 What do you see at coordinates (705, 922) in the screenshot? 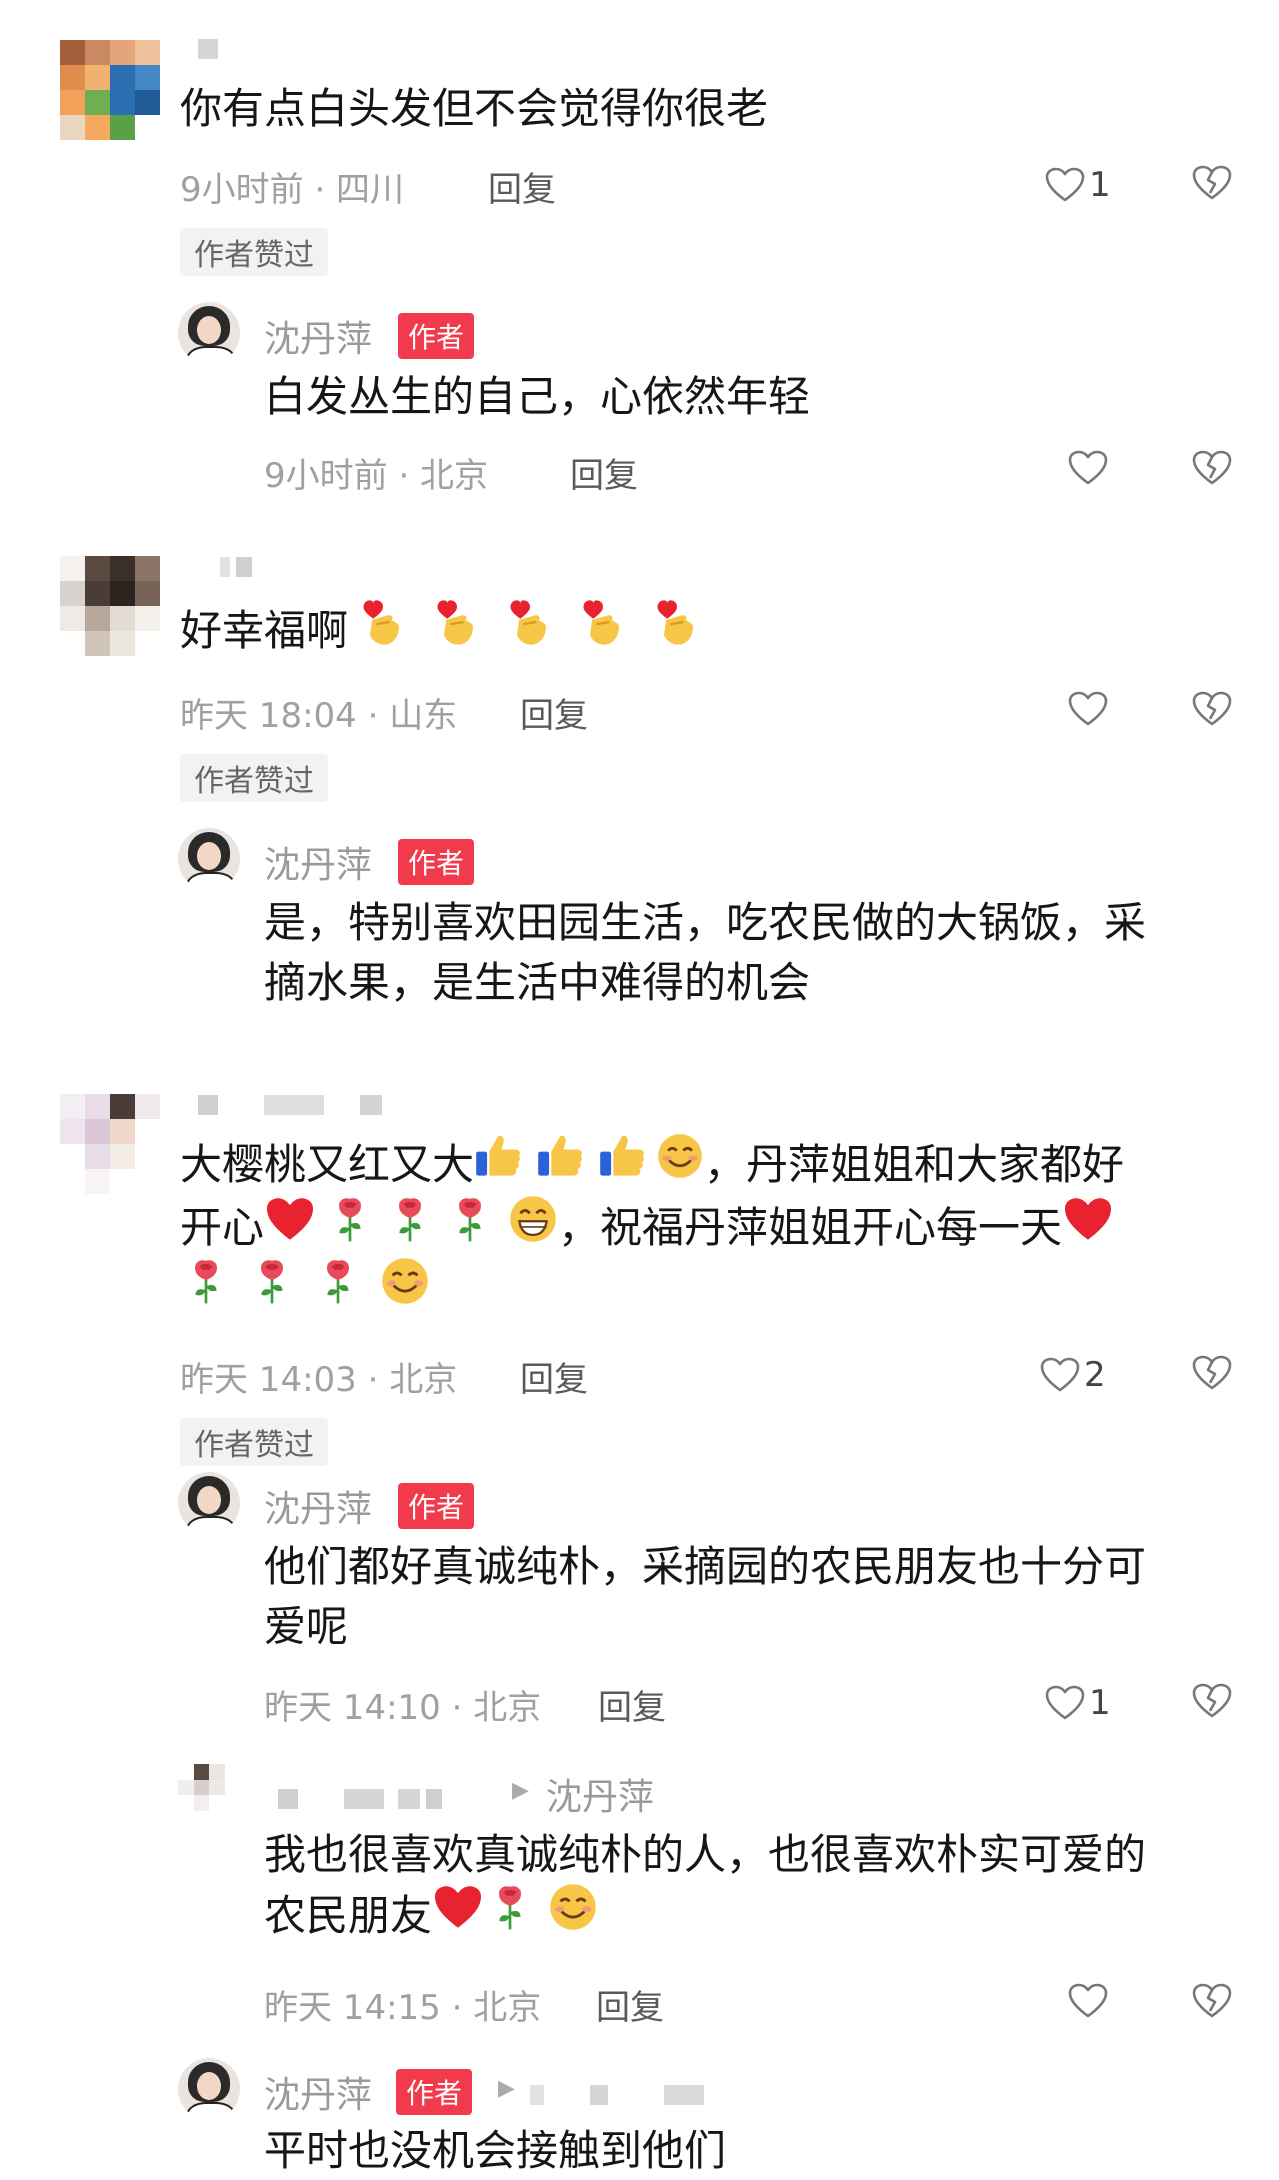
I see `reply-text-line-1: 是，特别喜欢田园生活，吃农民做的大锅饭，采` at bounding box center [705, 922].